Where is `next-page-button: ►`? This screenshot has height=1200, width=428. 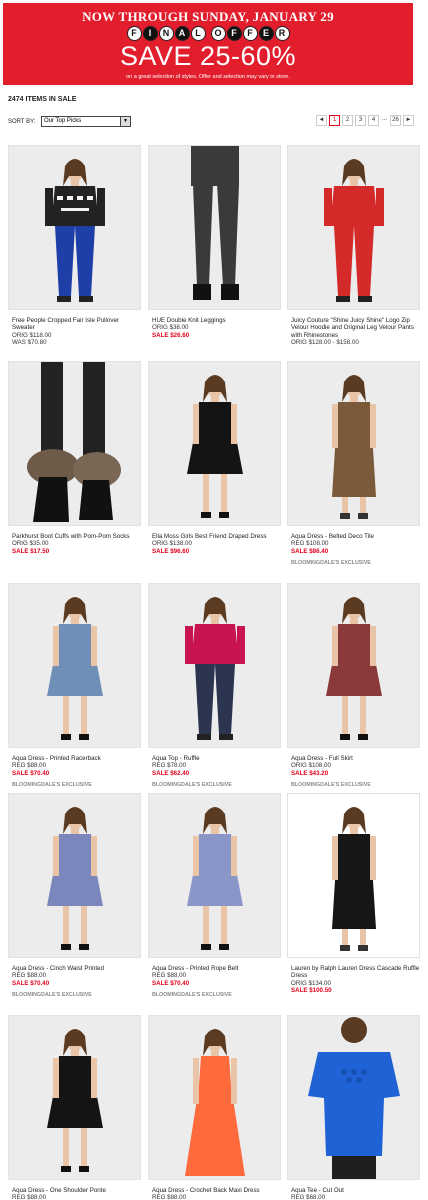 next-page-button: ► is located at coordinates (409, 120).